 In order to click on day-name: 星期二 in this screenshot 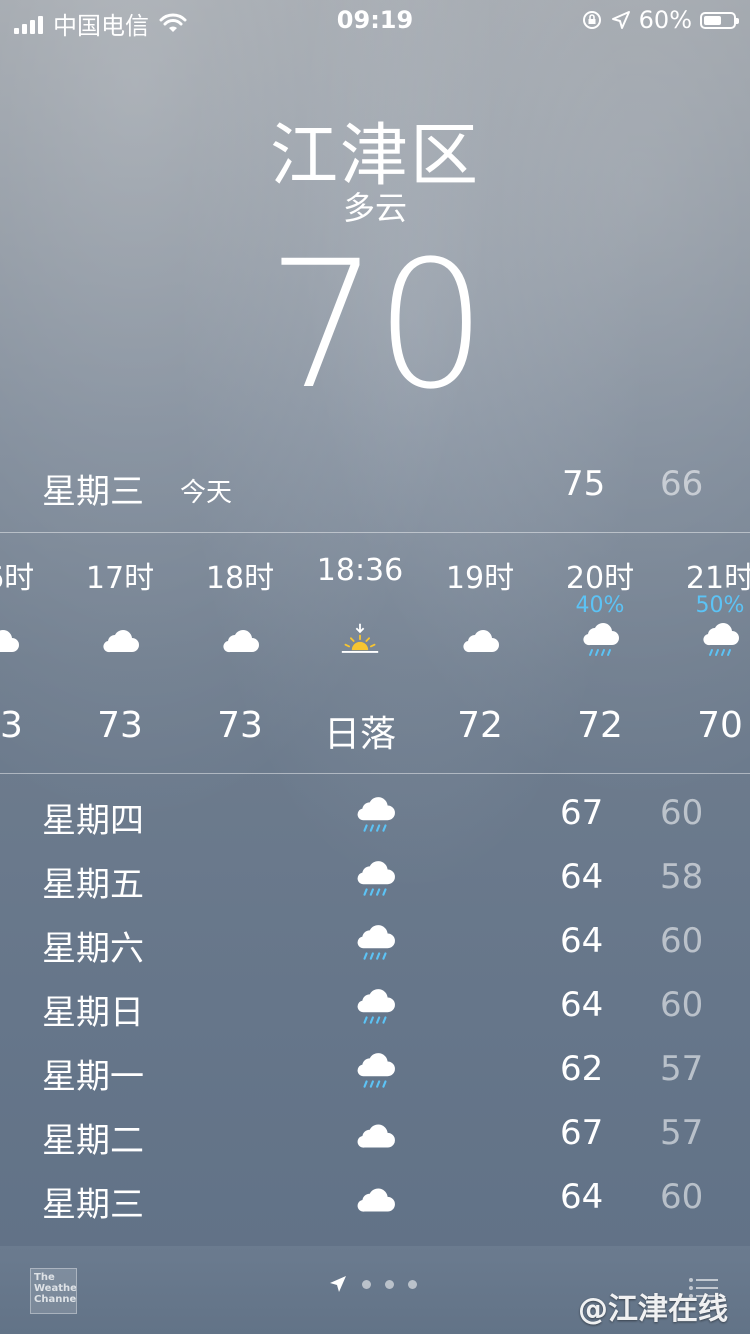, I will do `click(93, 1141)`.